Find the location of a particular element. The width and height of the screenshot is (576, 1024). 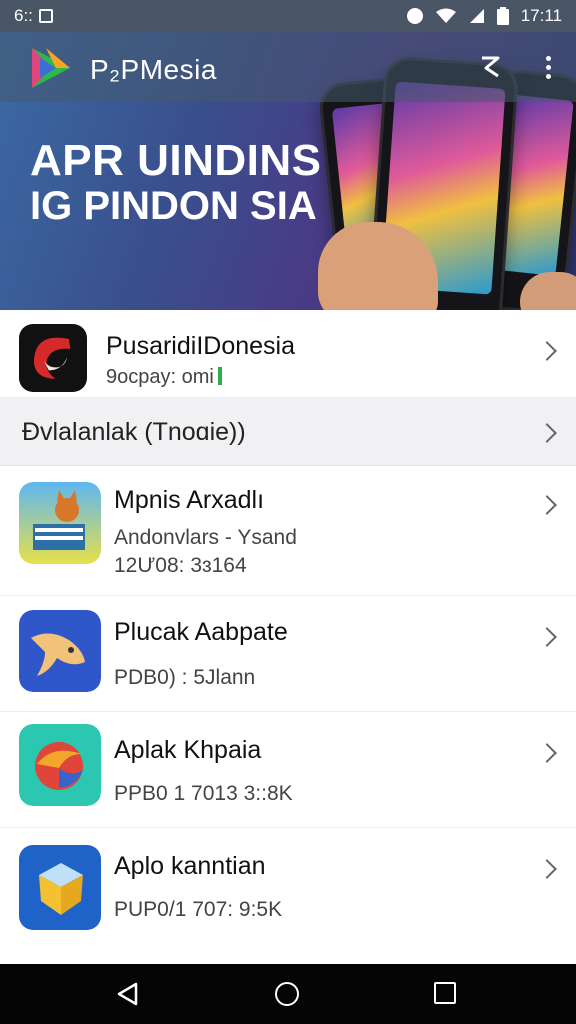

navigation-bar is located at coordinates (288, 994).